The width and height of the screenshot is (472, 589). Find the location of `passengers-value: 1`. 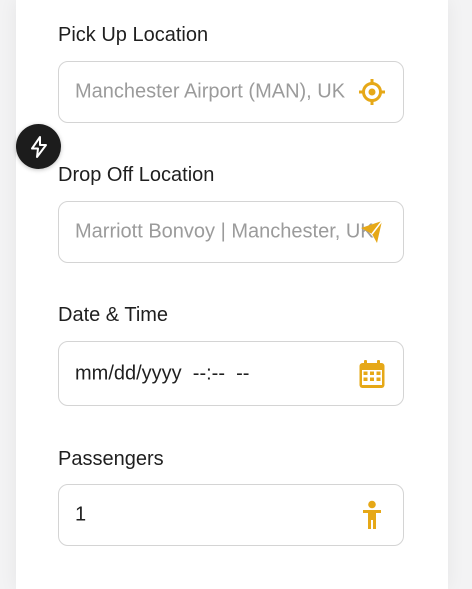

passengers-value: 1 is located at coordinates (81, 514).